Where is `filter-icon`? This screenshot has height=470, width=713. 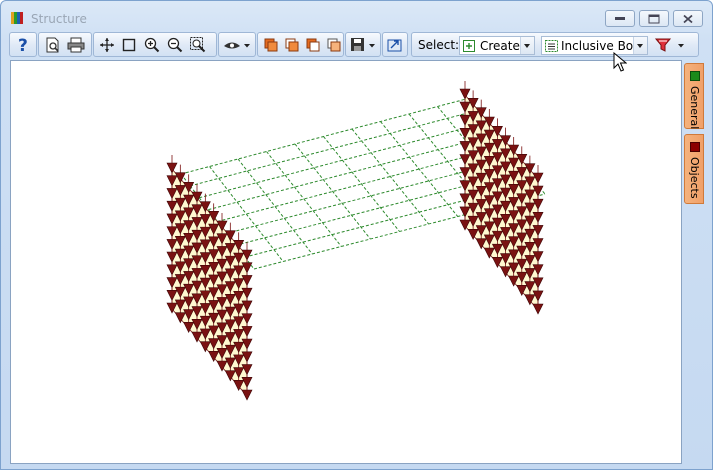 filter-icon is located at coordinates (669, 45).